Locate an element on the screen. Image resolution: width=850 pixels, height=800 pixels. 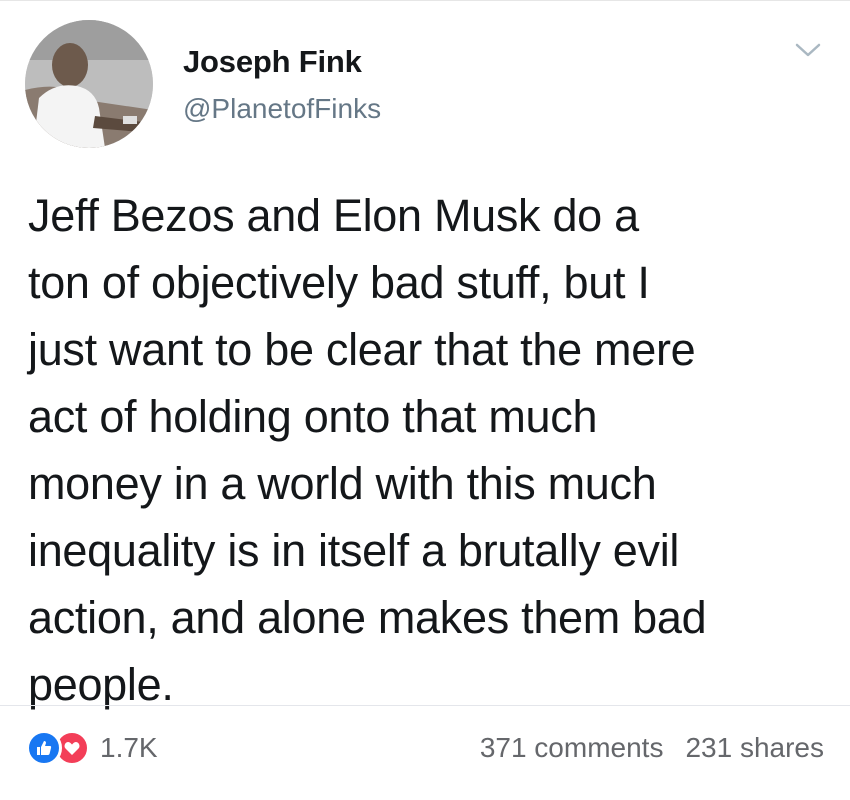
chevron-down-icon is located at coordinates (808, 50).